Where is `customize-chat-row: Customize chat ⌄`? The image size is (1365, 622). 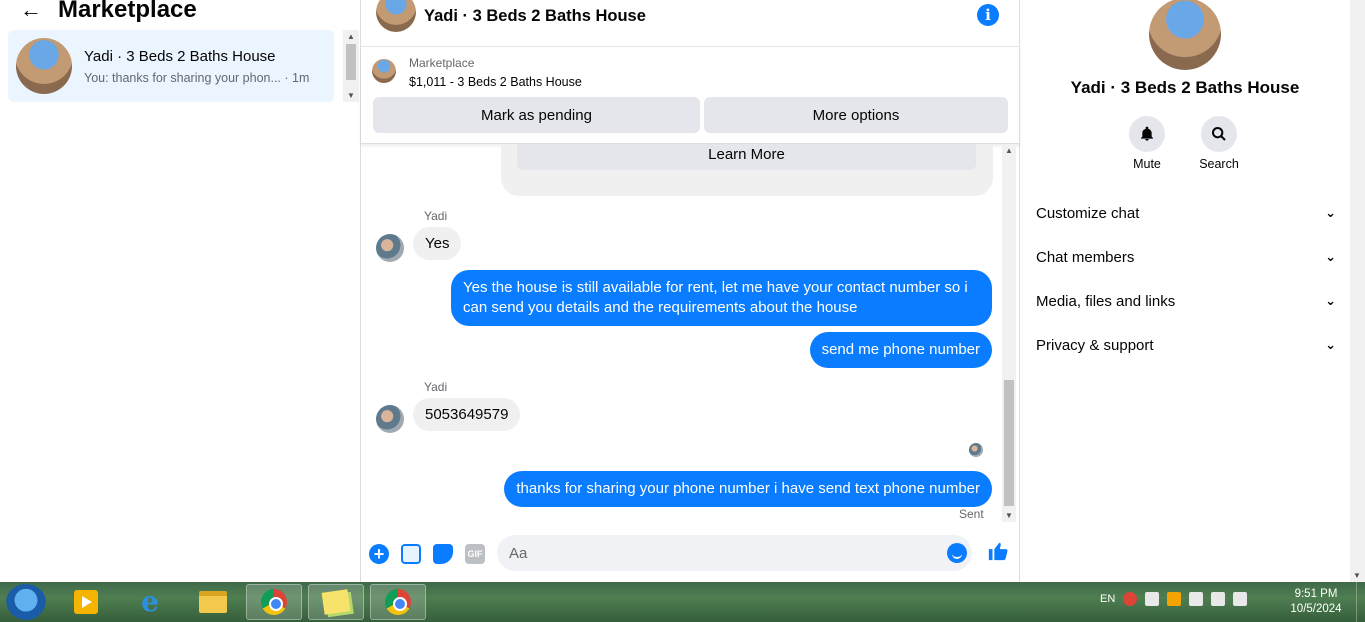
customize-chat-row: Customize chat ⌄ is located at coordinates (1186, 213).